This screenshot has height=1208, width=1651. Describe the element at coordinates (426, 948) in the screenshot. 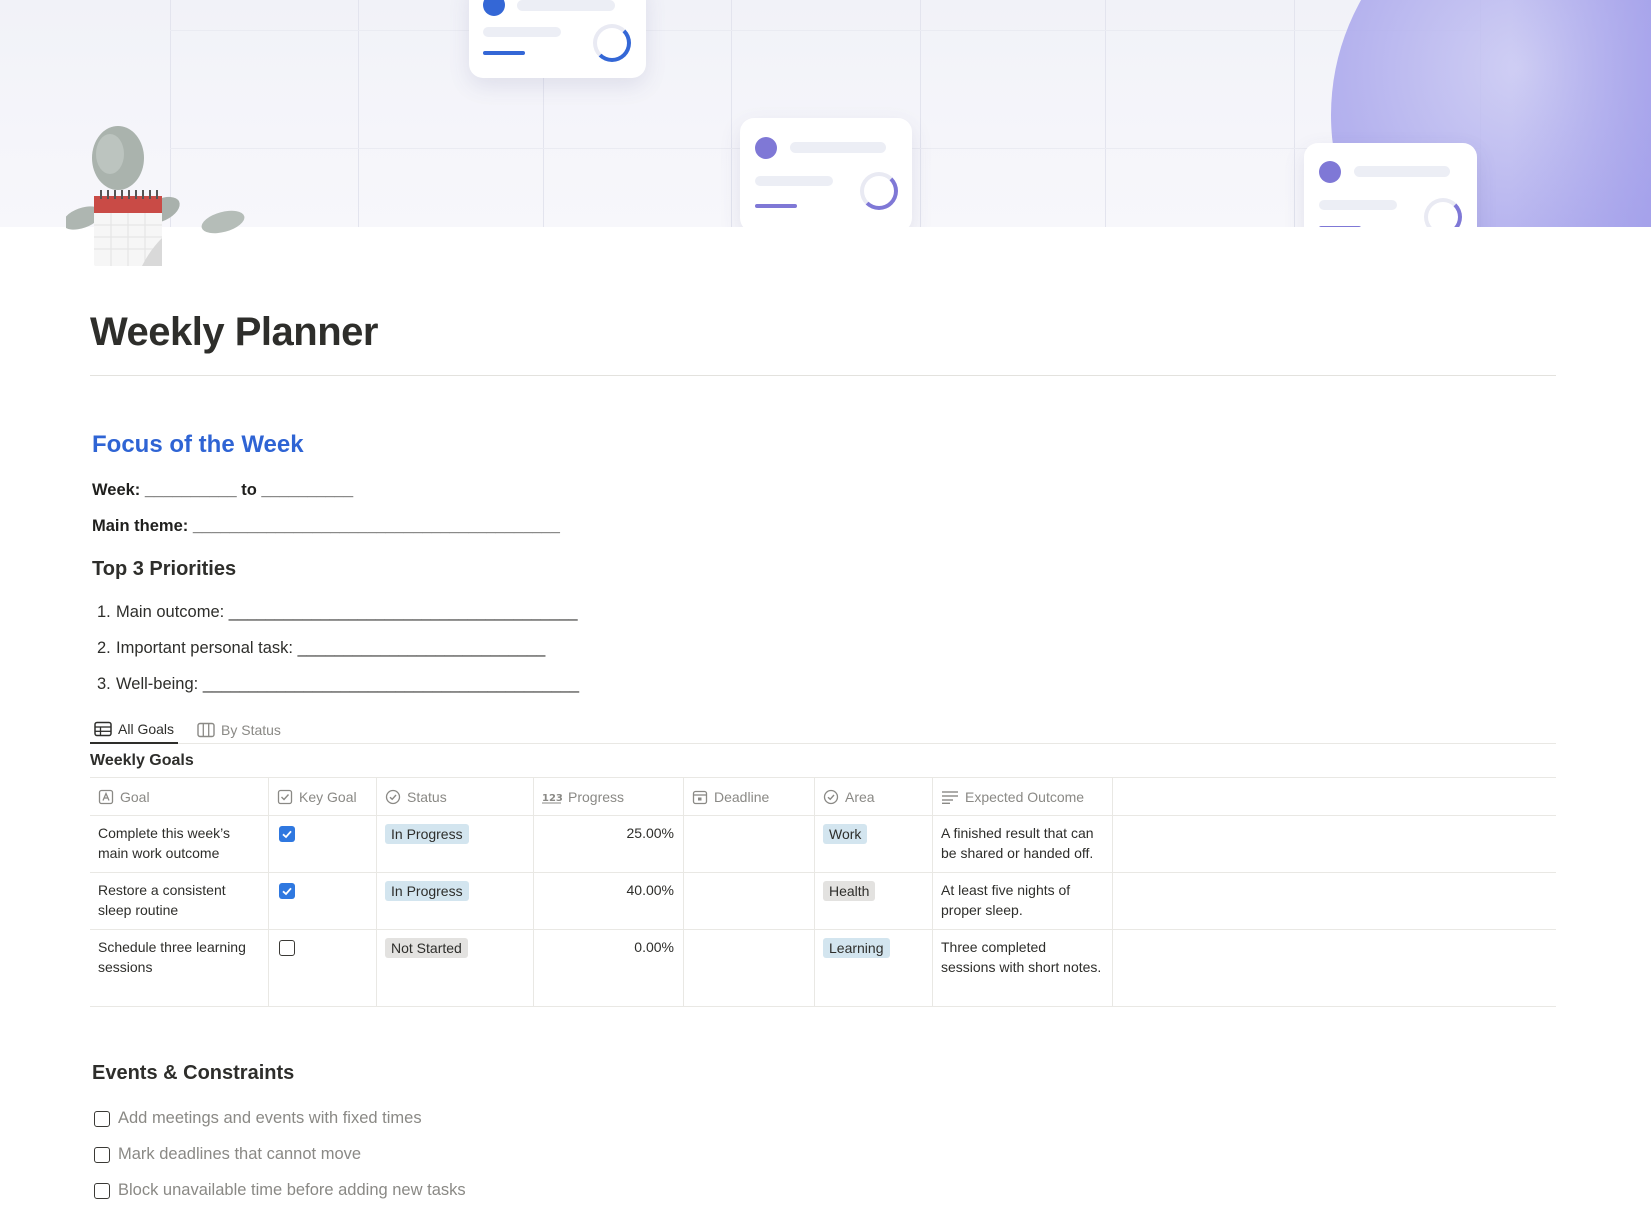

I see `status-tag: Not Started` at that location.